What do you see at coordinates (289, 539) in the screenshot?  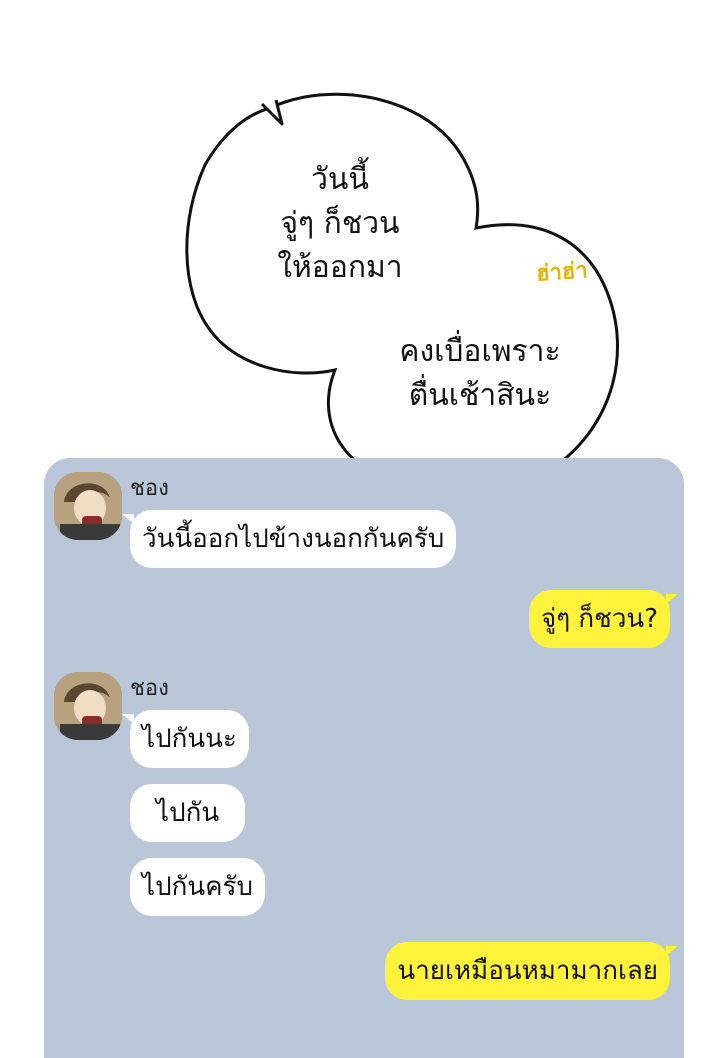 I see `incoming-message: วันนี้ออกไปข้างนอกกันครับ` at bounding box center [289, 539].